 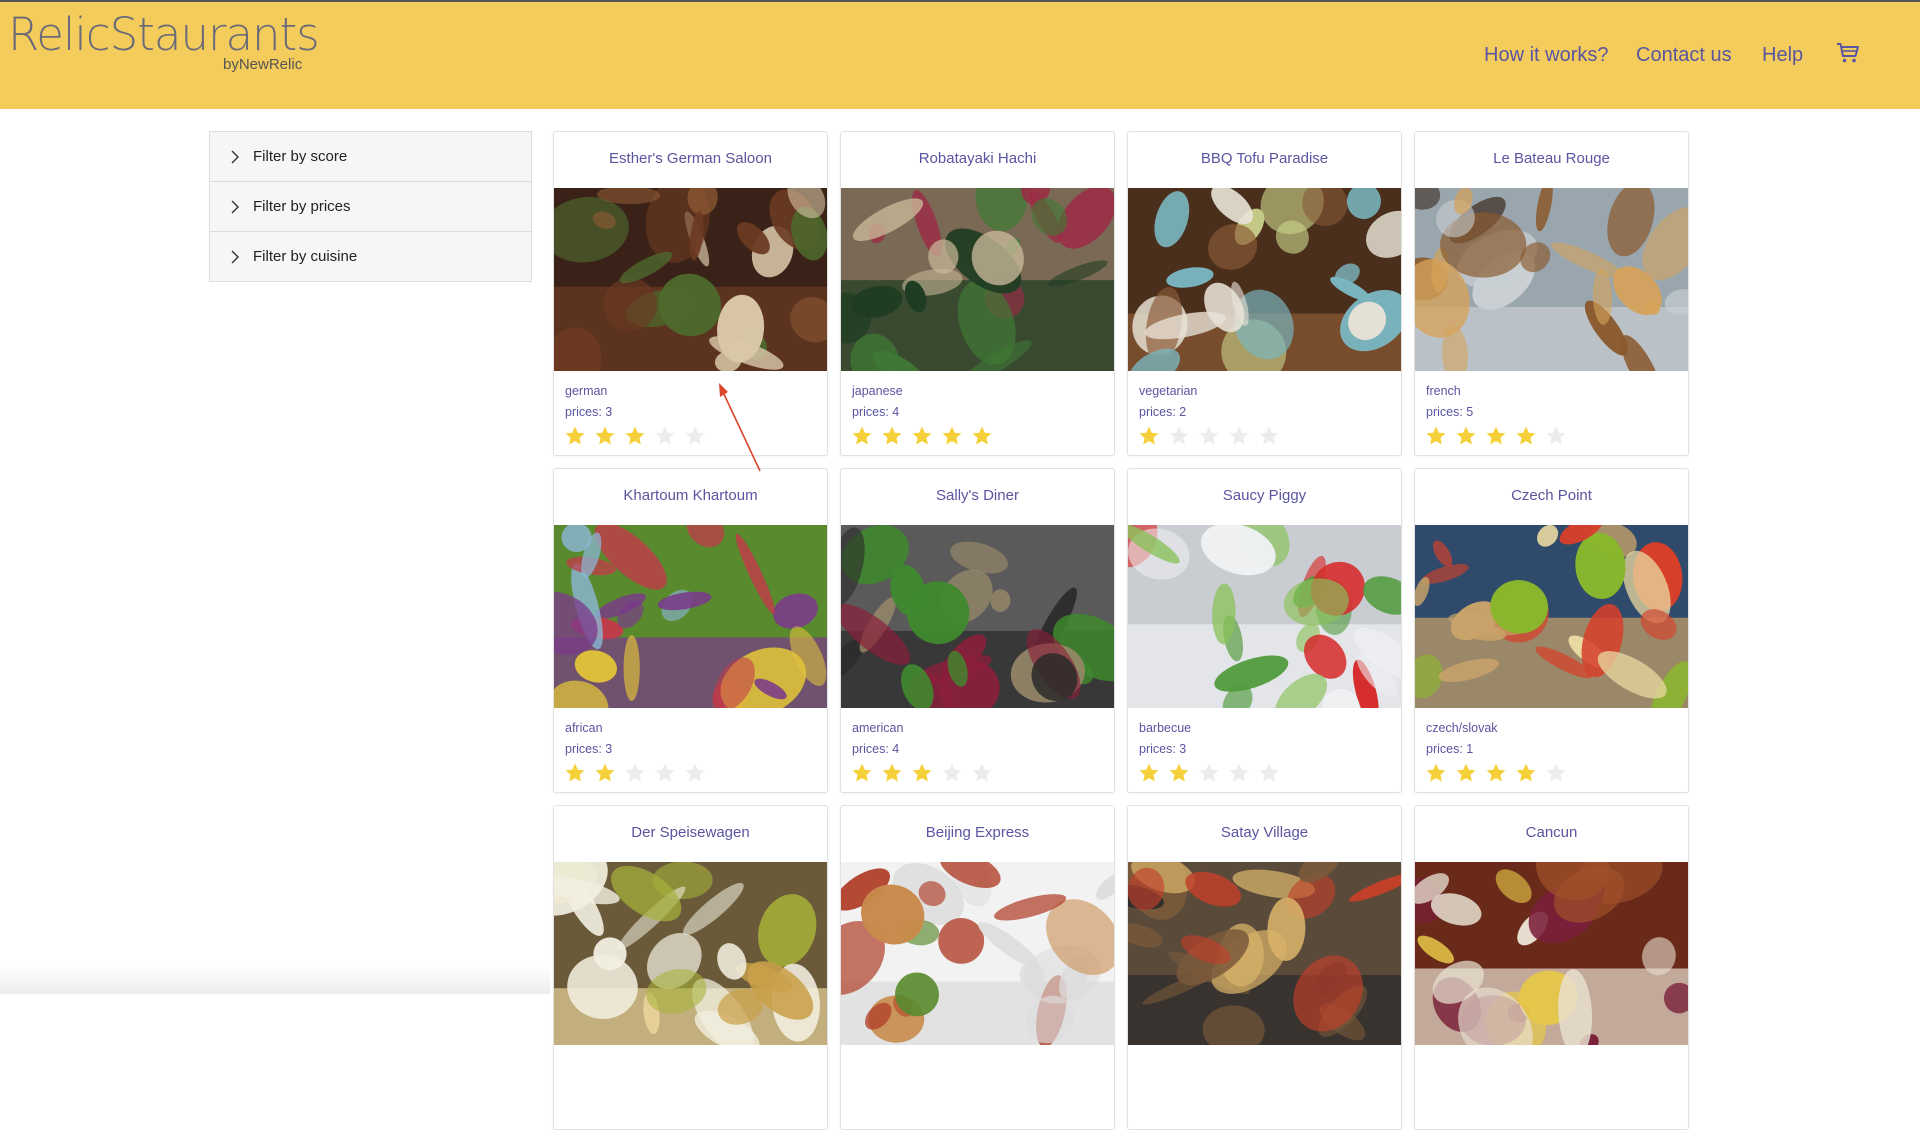 What do you see at coordinates (586, 391) in the screenshot?
I see `cuisine-label: german` at bounding box center [586, 391].